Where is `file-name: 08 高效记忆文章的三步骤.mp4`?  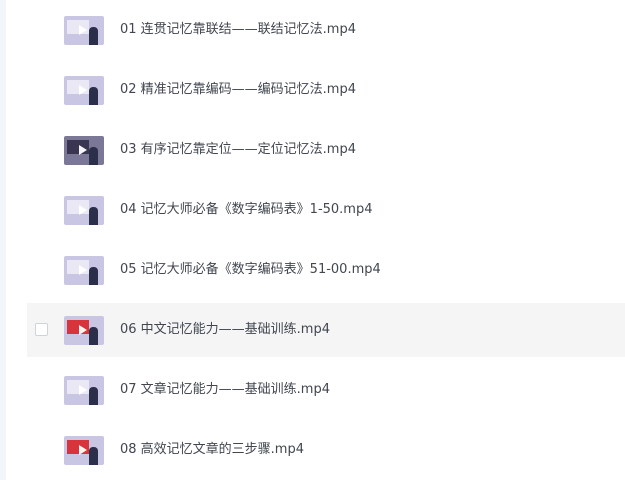 file-name: 08 高效记忆文章的三步骤.mp4 is located at coordinates (212, 450).